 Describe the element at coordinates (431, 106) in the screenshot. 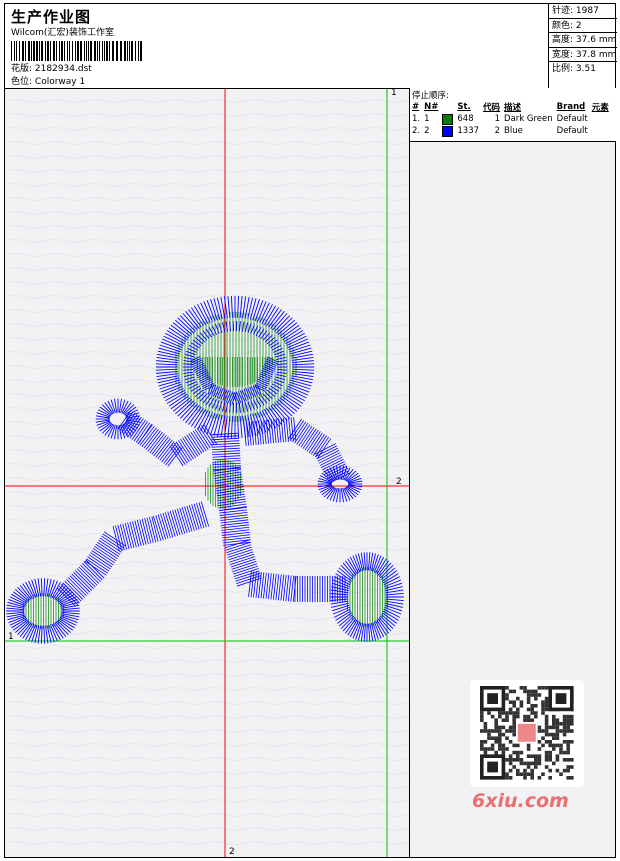

I see `col-n: N#` at that location.